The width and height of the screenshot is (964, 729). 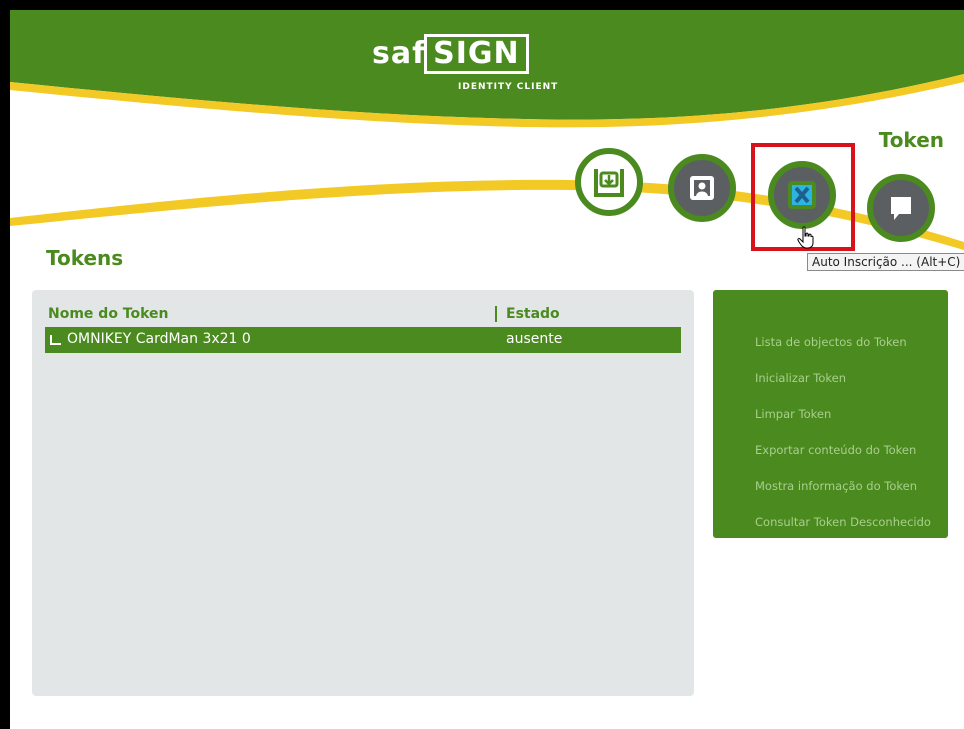 I want to click on import-certificate-button, so click(x=609, y=182).